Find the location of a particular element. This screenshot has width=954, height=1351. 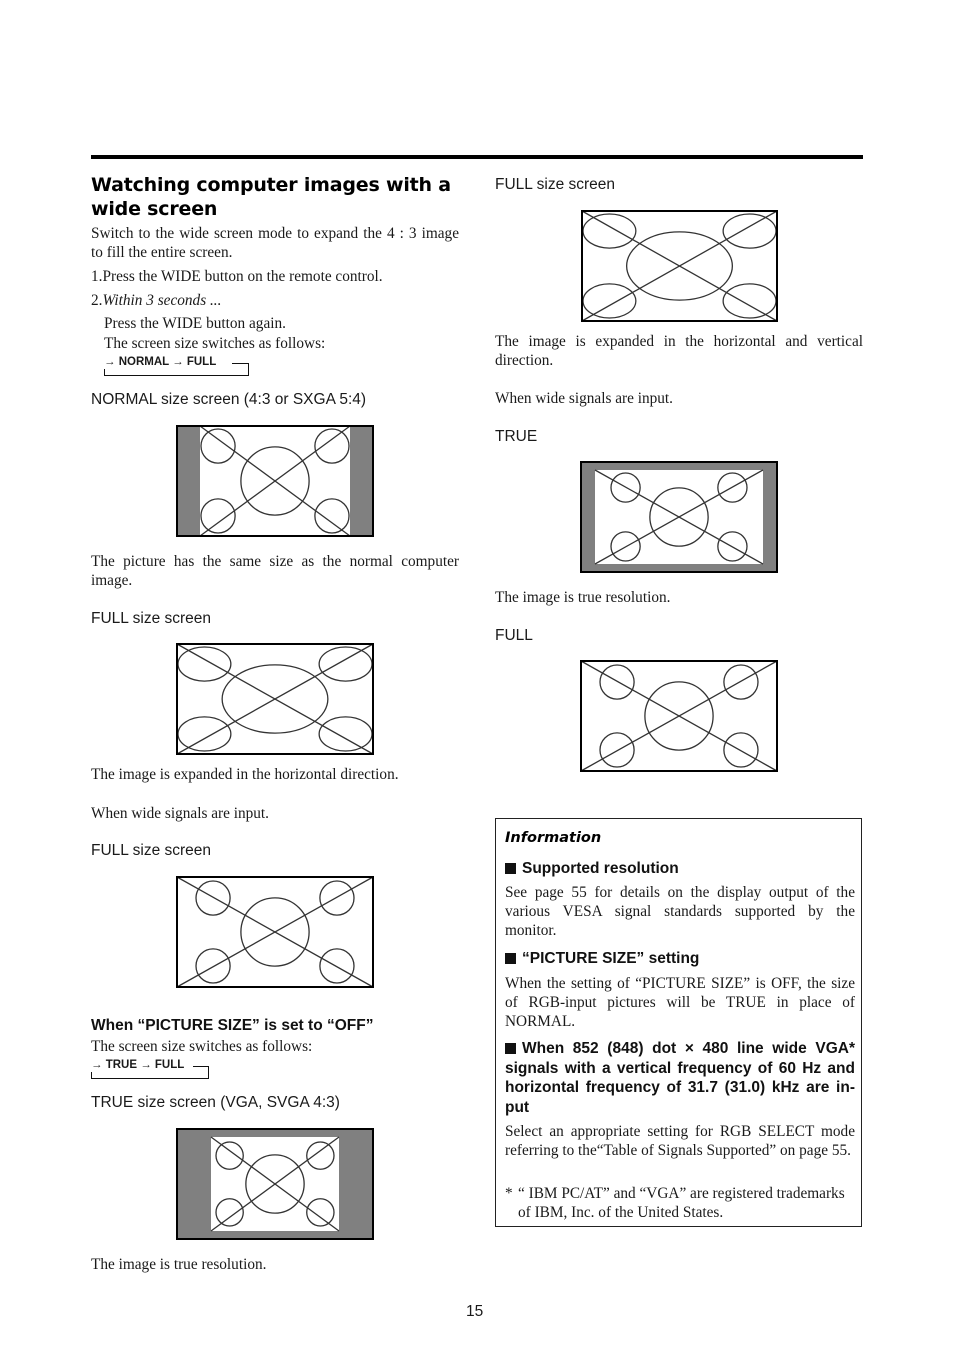

full-screen-diagram-wide-right is located at coordinates (679, 716).